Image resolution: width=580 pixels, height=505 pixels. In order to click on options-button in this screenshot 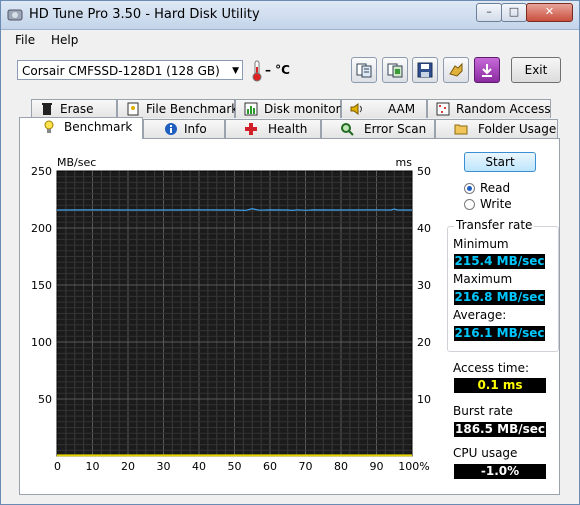, I will do `click(456, 70)`.